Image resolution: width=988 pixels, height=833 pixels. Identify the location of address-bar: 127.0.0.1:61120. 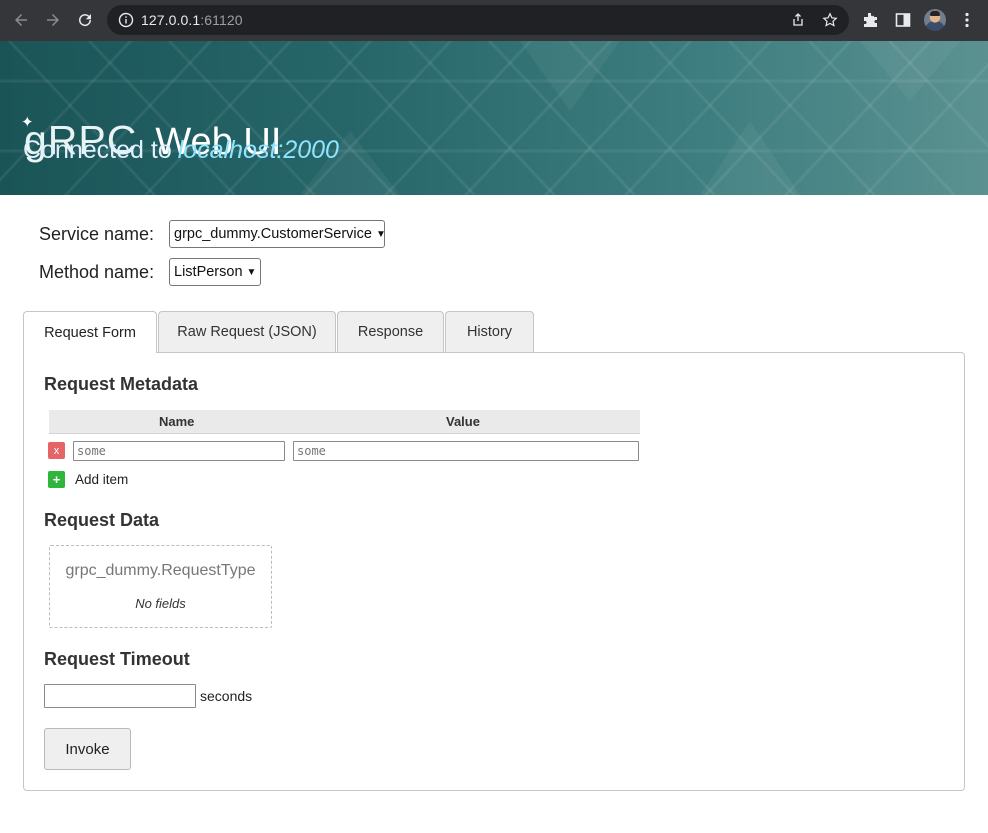
(478, 20).